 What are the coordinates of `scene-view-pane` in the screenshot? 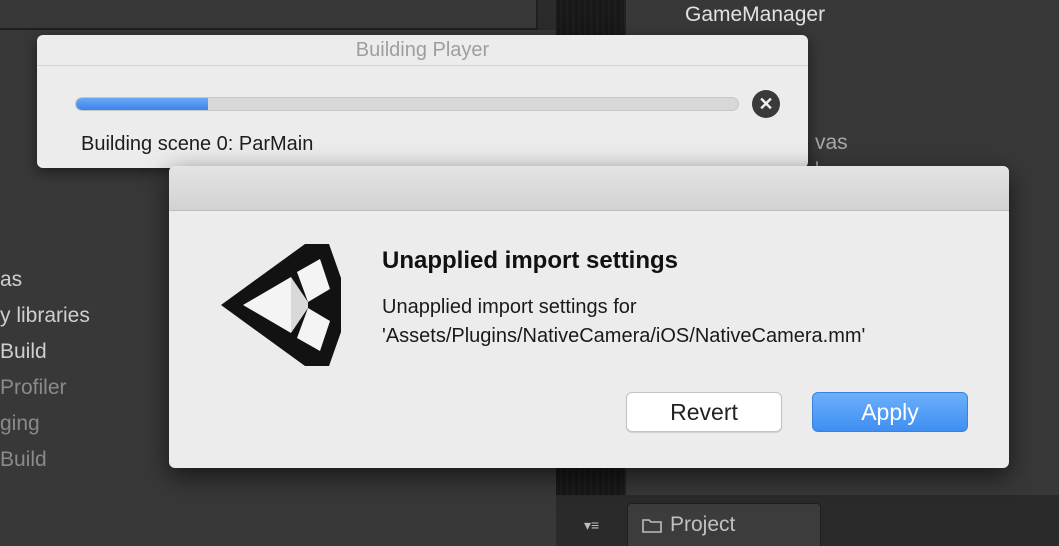 It's located at (269, 15).